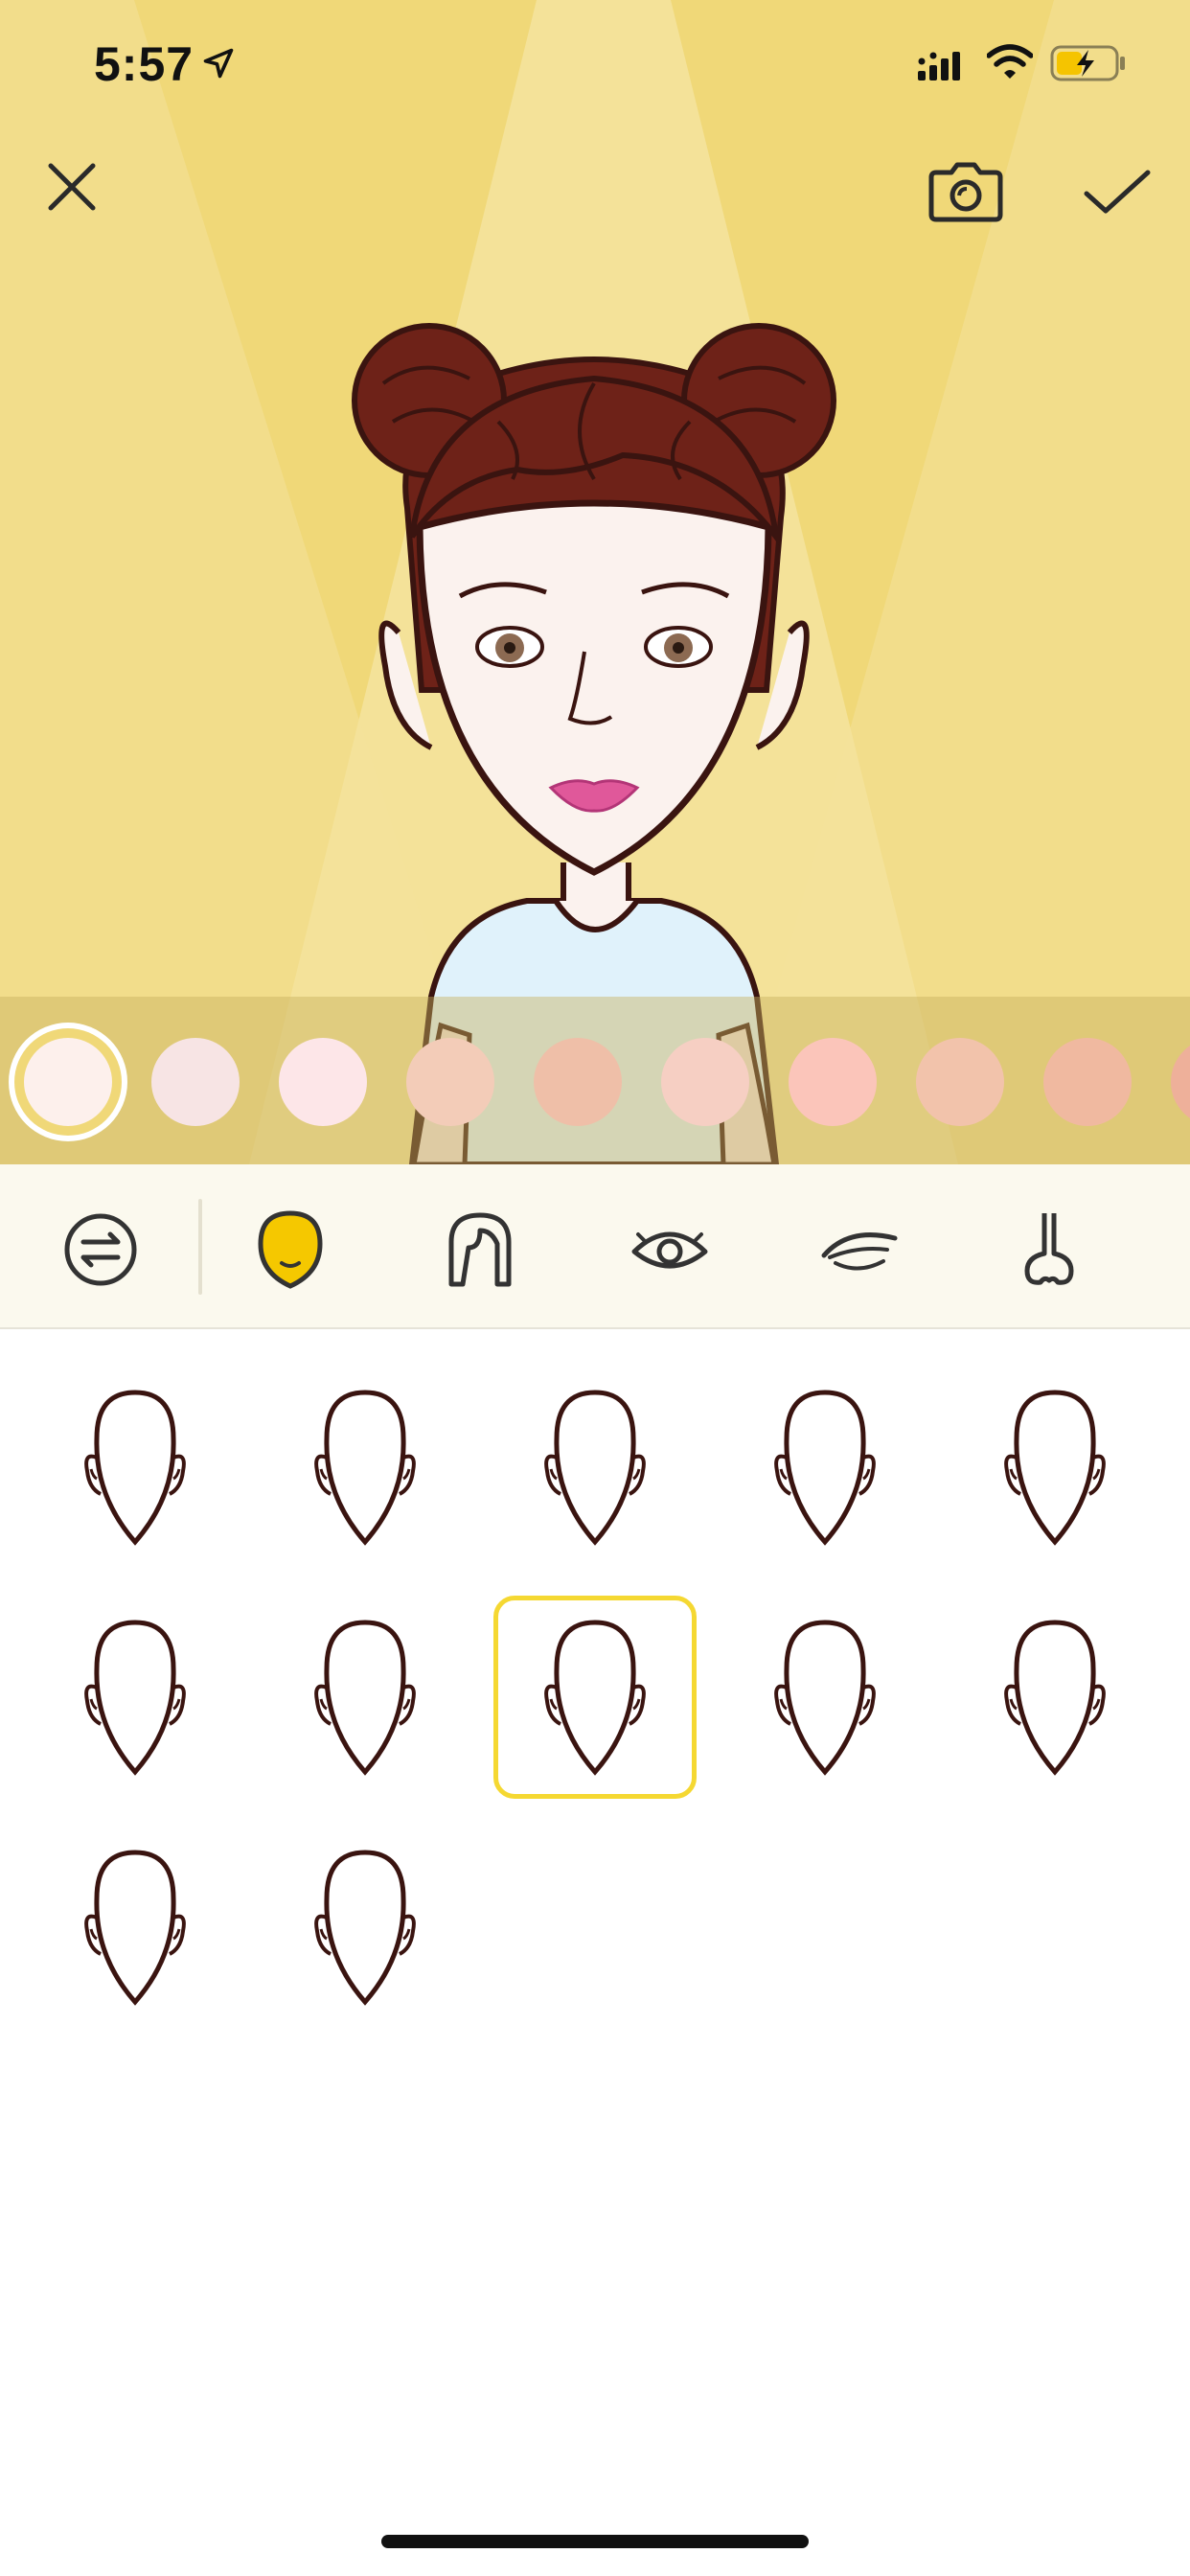 This screenshot has width=1190, height=2576. I want to click on camera-button, so click(966, 192).